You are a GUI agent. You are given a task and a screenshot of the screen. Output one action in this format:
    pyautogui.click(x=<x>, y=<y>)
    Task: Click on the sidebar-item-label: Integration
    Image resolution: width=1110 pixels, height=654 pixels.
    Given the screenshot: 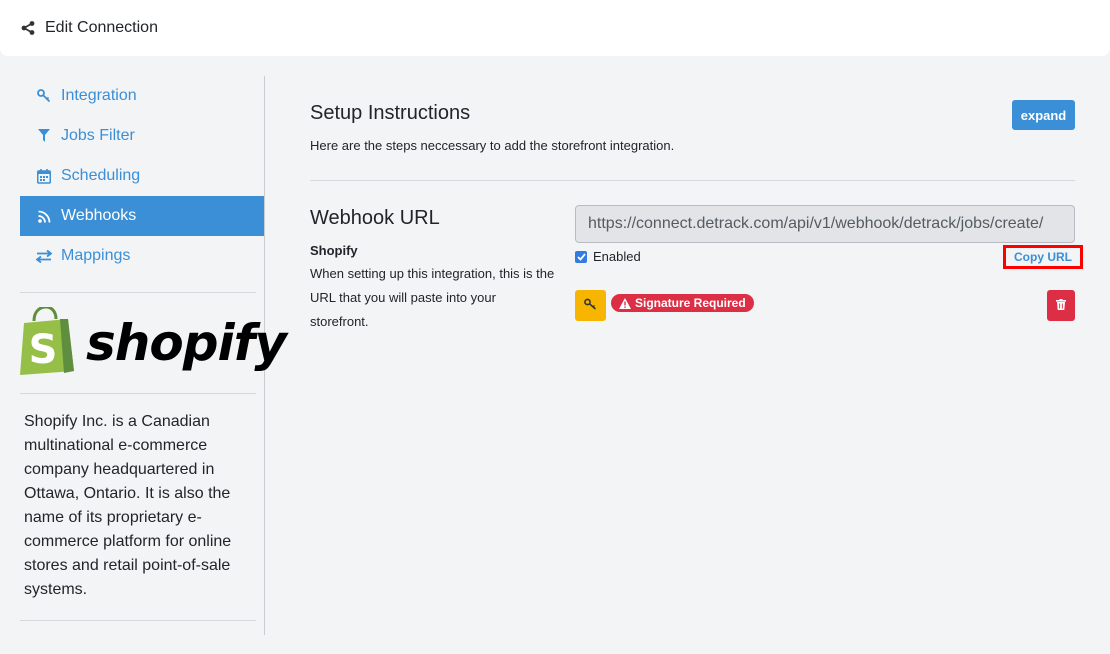 What is the action you would take?
    pyautogui.click(x=99, y=95)
    